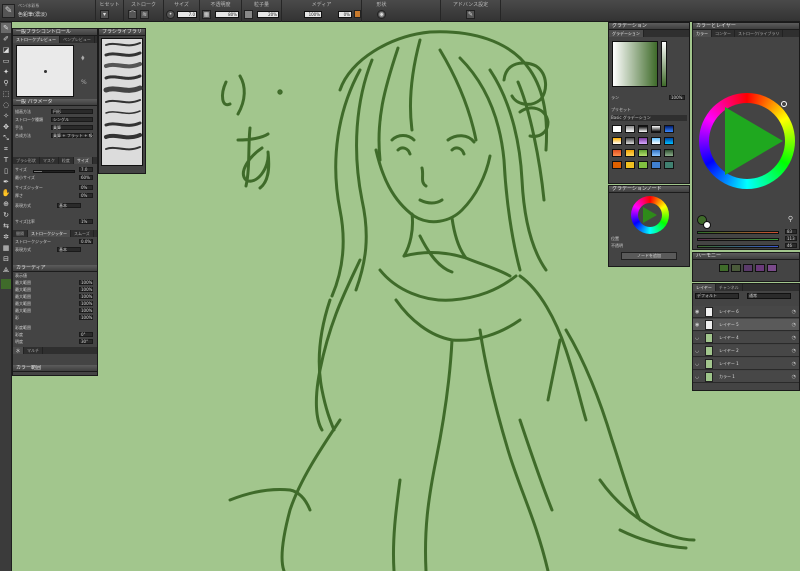 This screenshot has width=800, height=571. Describe the element at coordinates (49, 160) in the screenshot. I see `tab-mask: マスク` at that location.